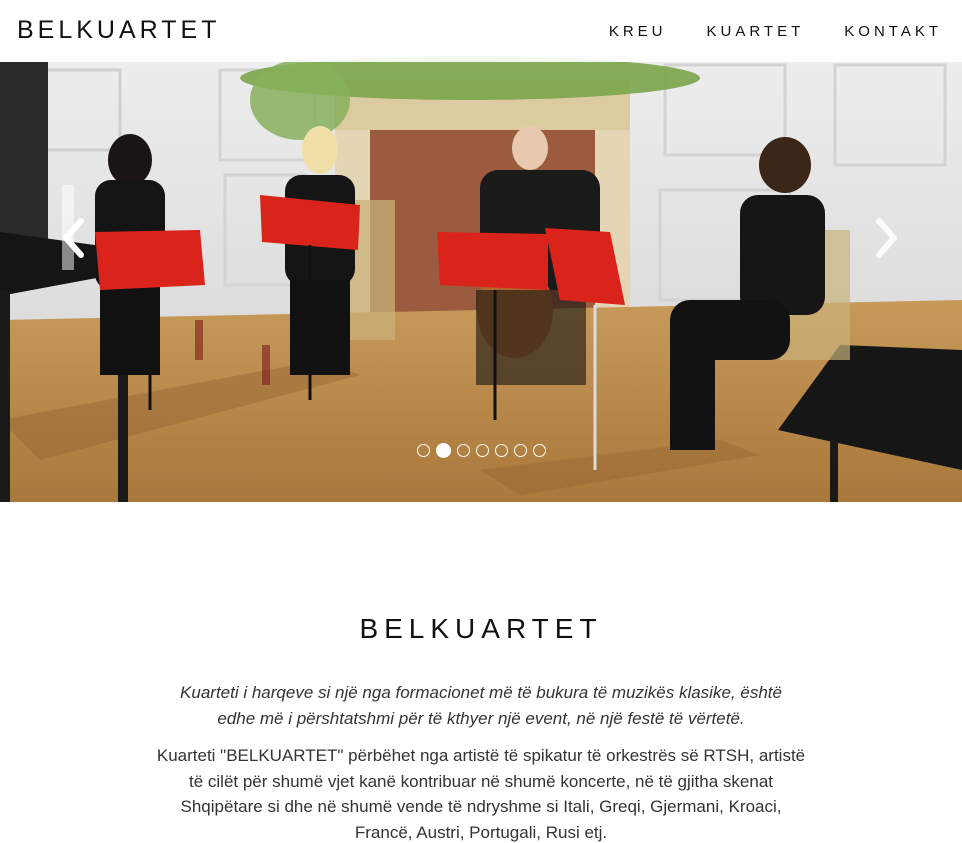  I want to click on carousel-indicators, so click(481, 450).